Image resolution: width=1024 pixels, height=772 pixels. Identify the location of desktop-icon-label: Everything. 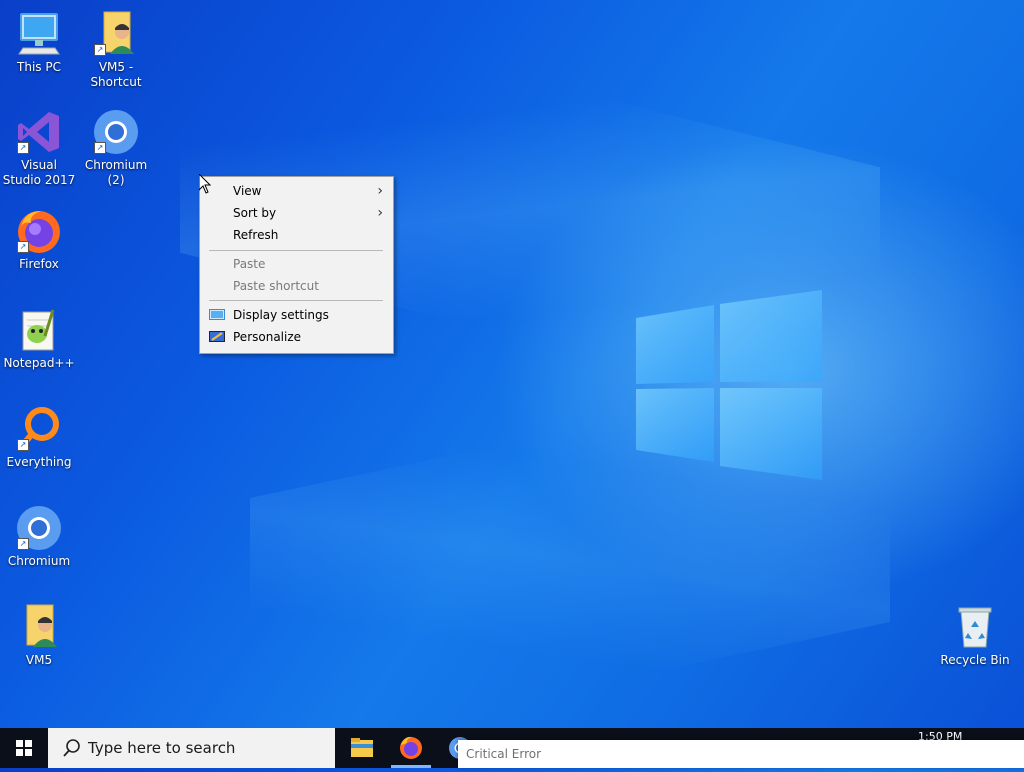
(39, 462).